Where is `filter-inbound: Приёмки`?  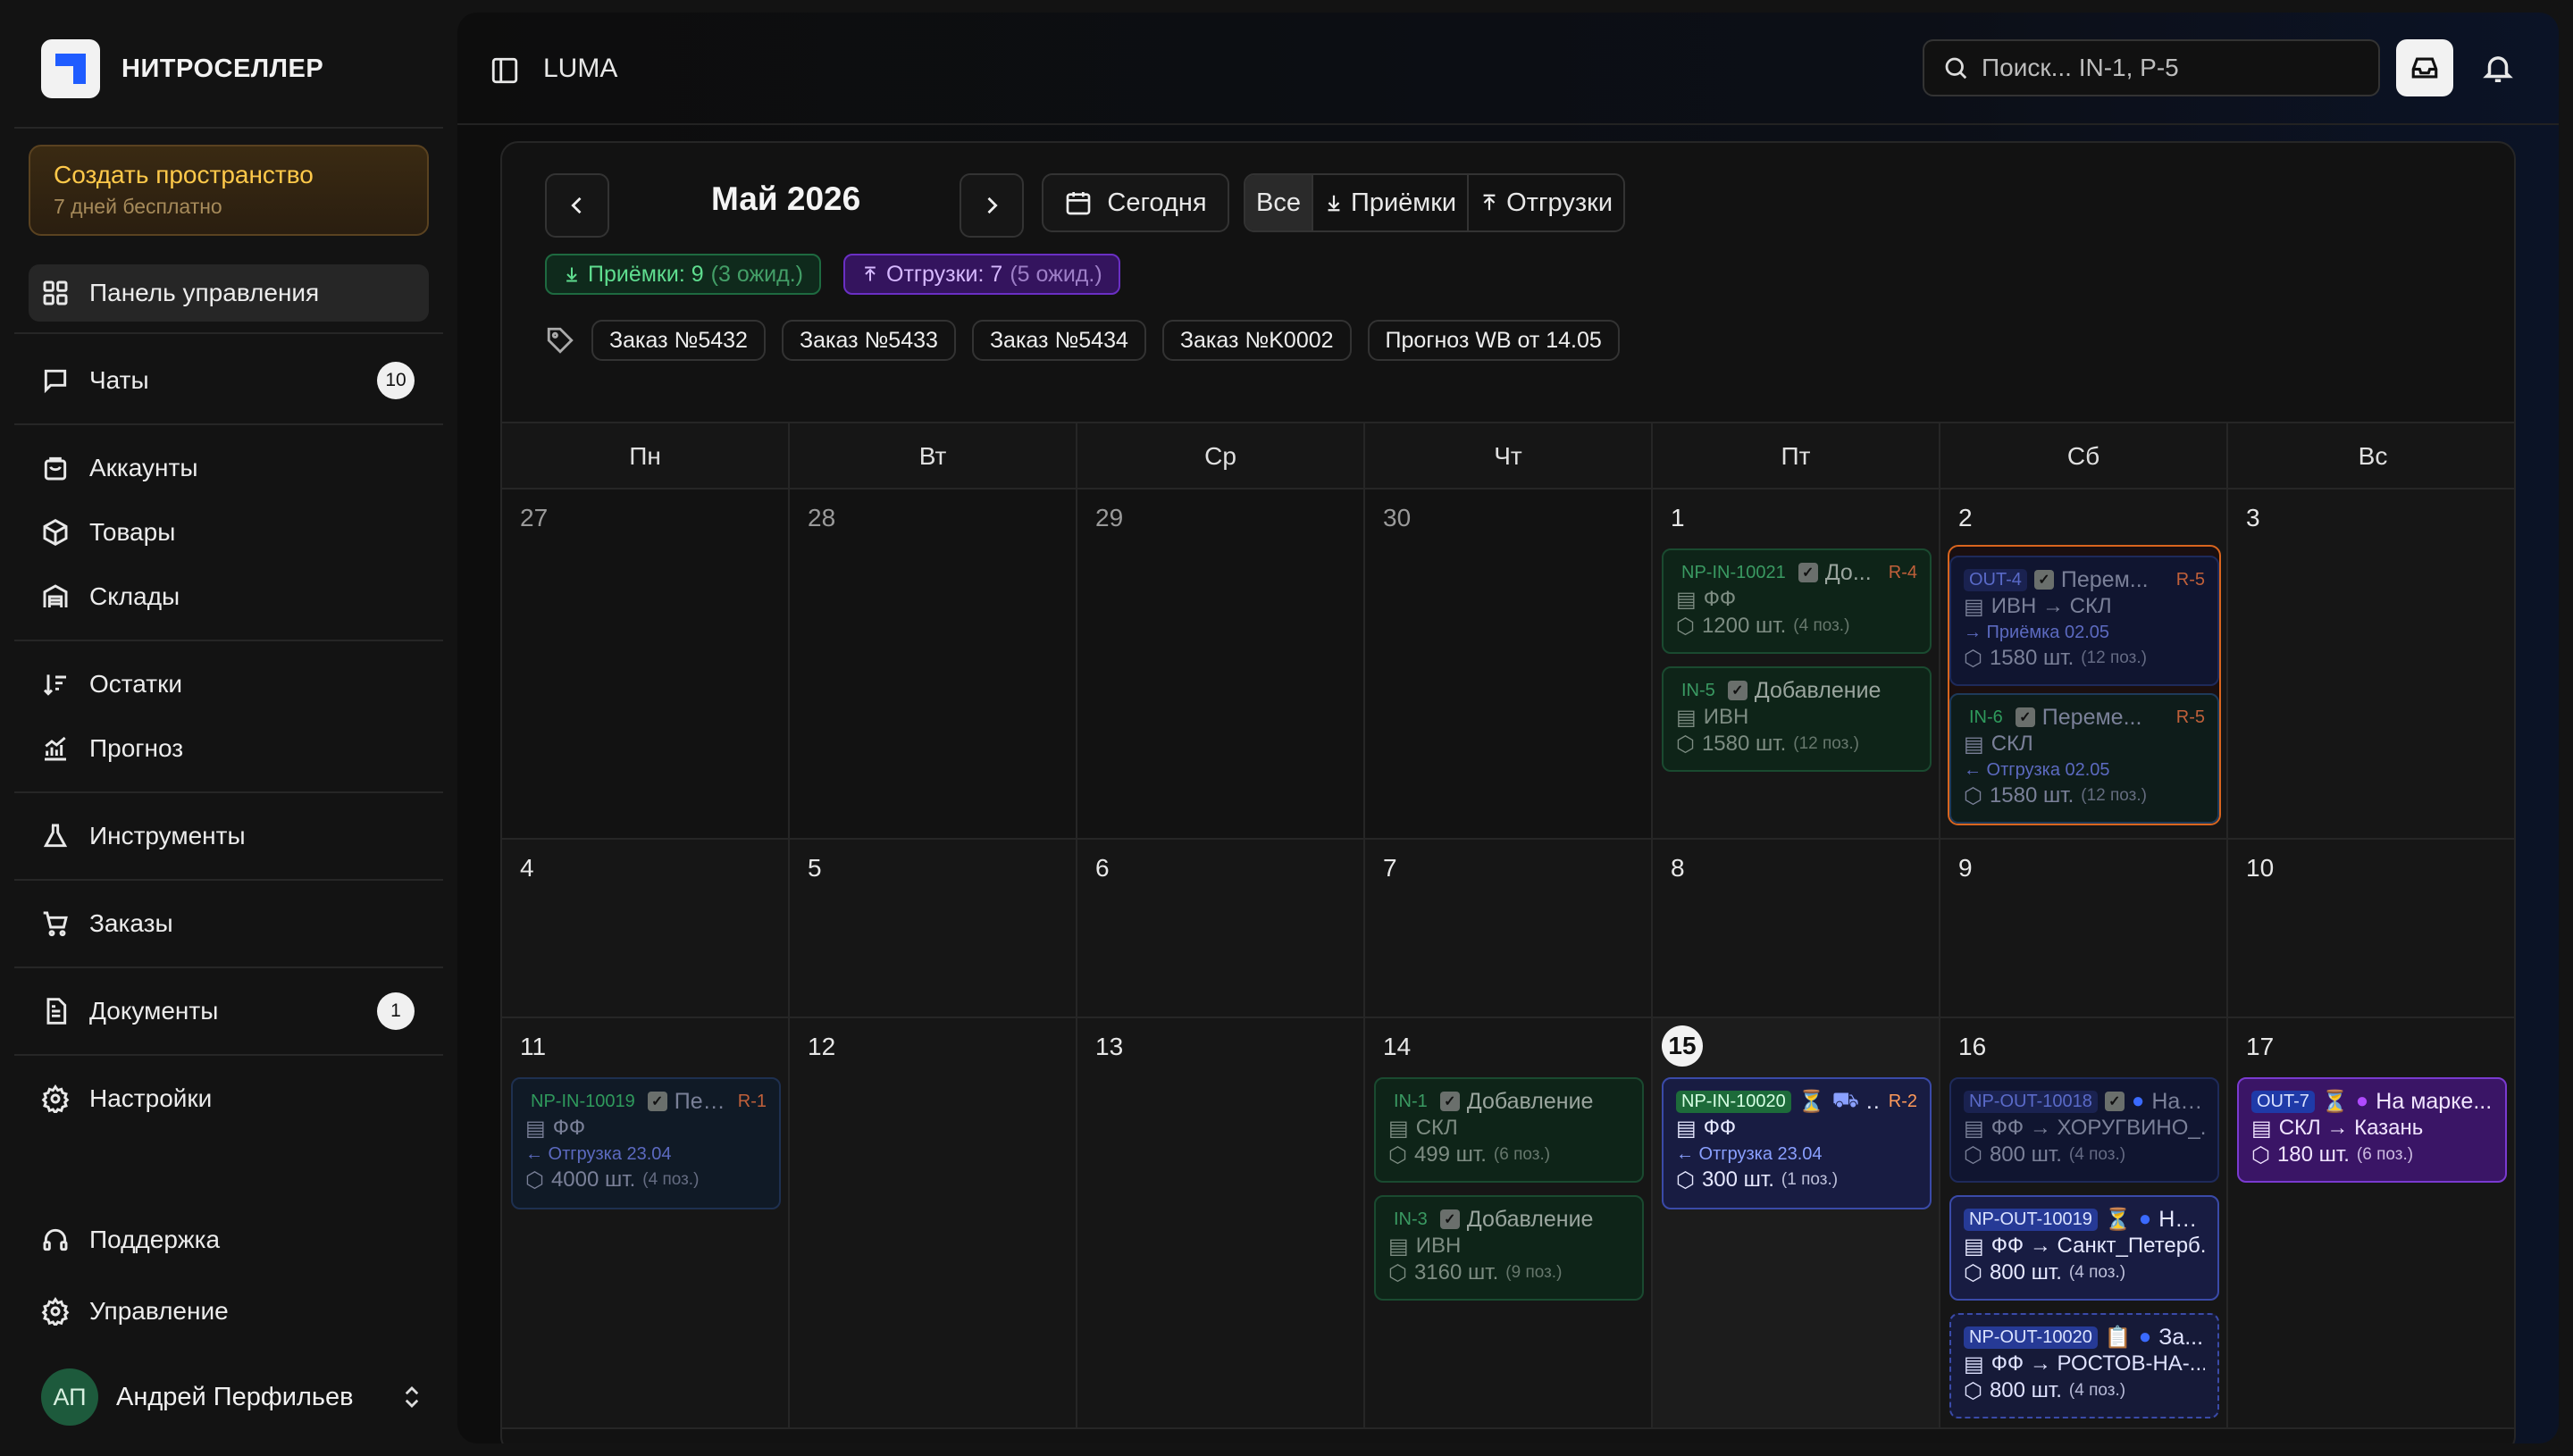 filter-inbound: Приёмки is located at coordinates (1391, 202).